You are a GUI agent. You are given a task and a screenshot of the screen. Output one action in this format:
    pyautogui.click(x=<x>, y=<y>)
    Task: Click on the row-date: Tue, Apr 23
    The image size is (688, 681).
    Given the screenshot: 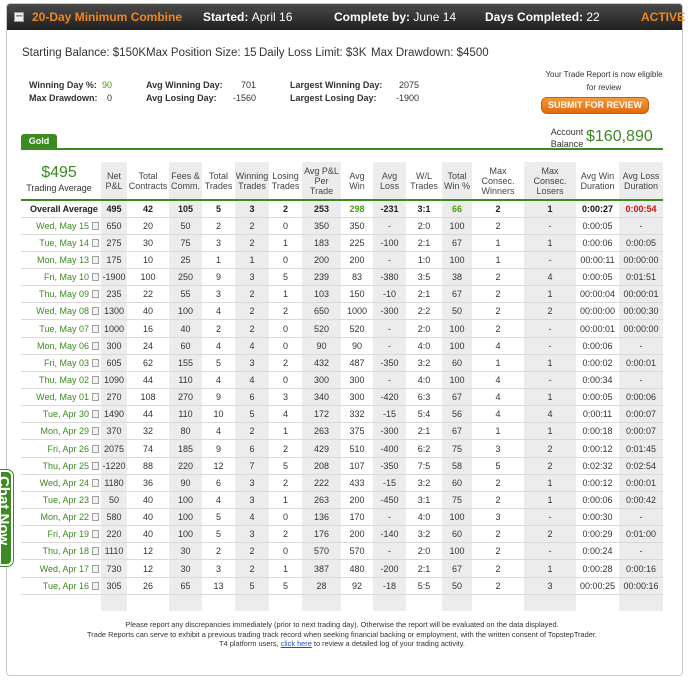 What is the action you would take?
    pyautogui.click(x=66, y=500)
    